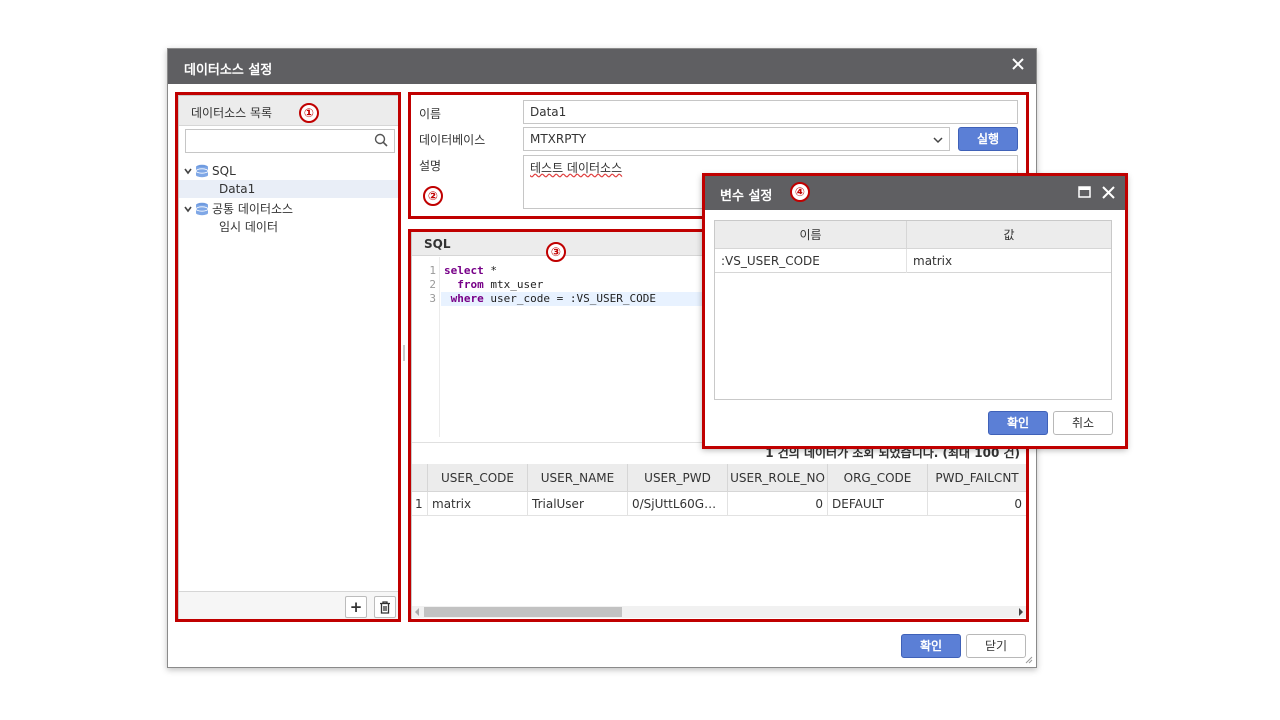  I want to click on datasource-search-input, so click(276, 141).